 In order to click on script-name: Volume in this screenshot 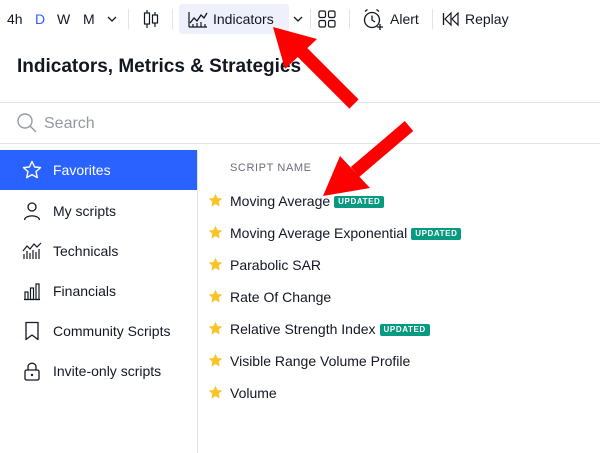, I will do `click(253, 393)`.